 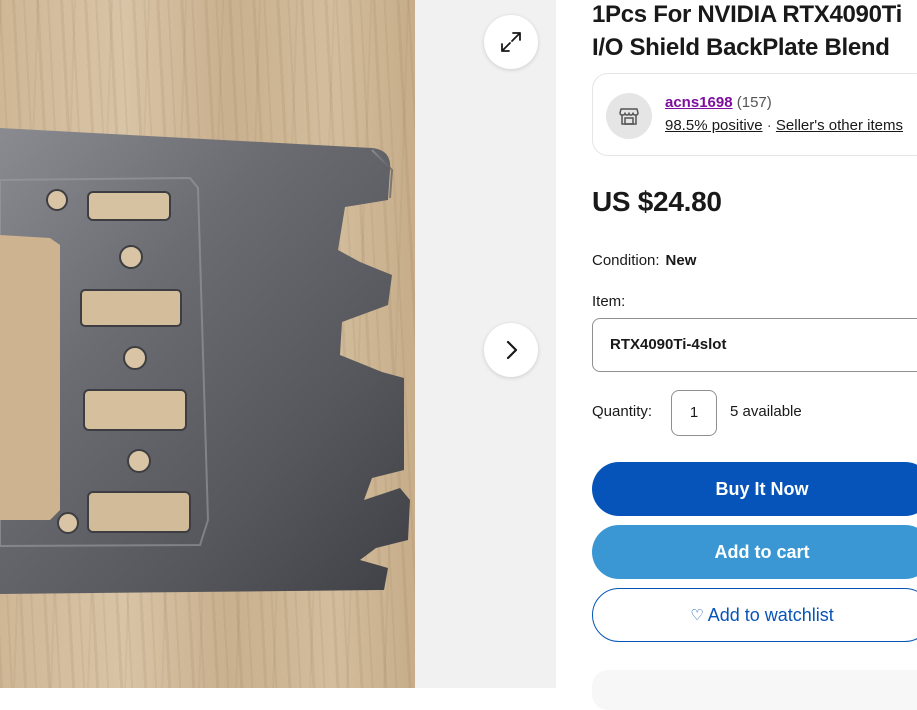 I want to click on quantity-available: 5 available, so click(x=766, y=411).